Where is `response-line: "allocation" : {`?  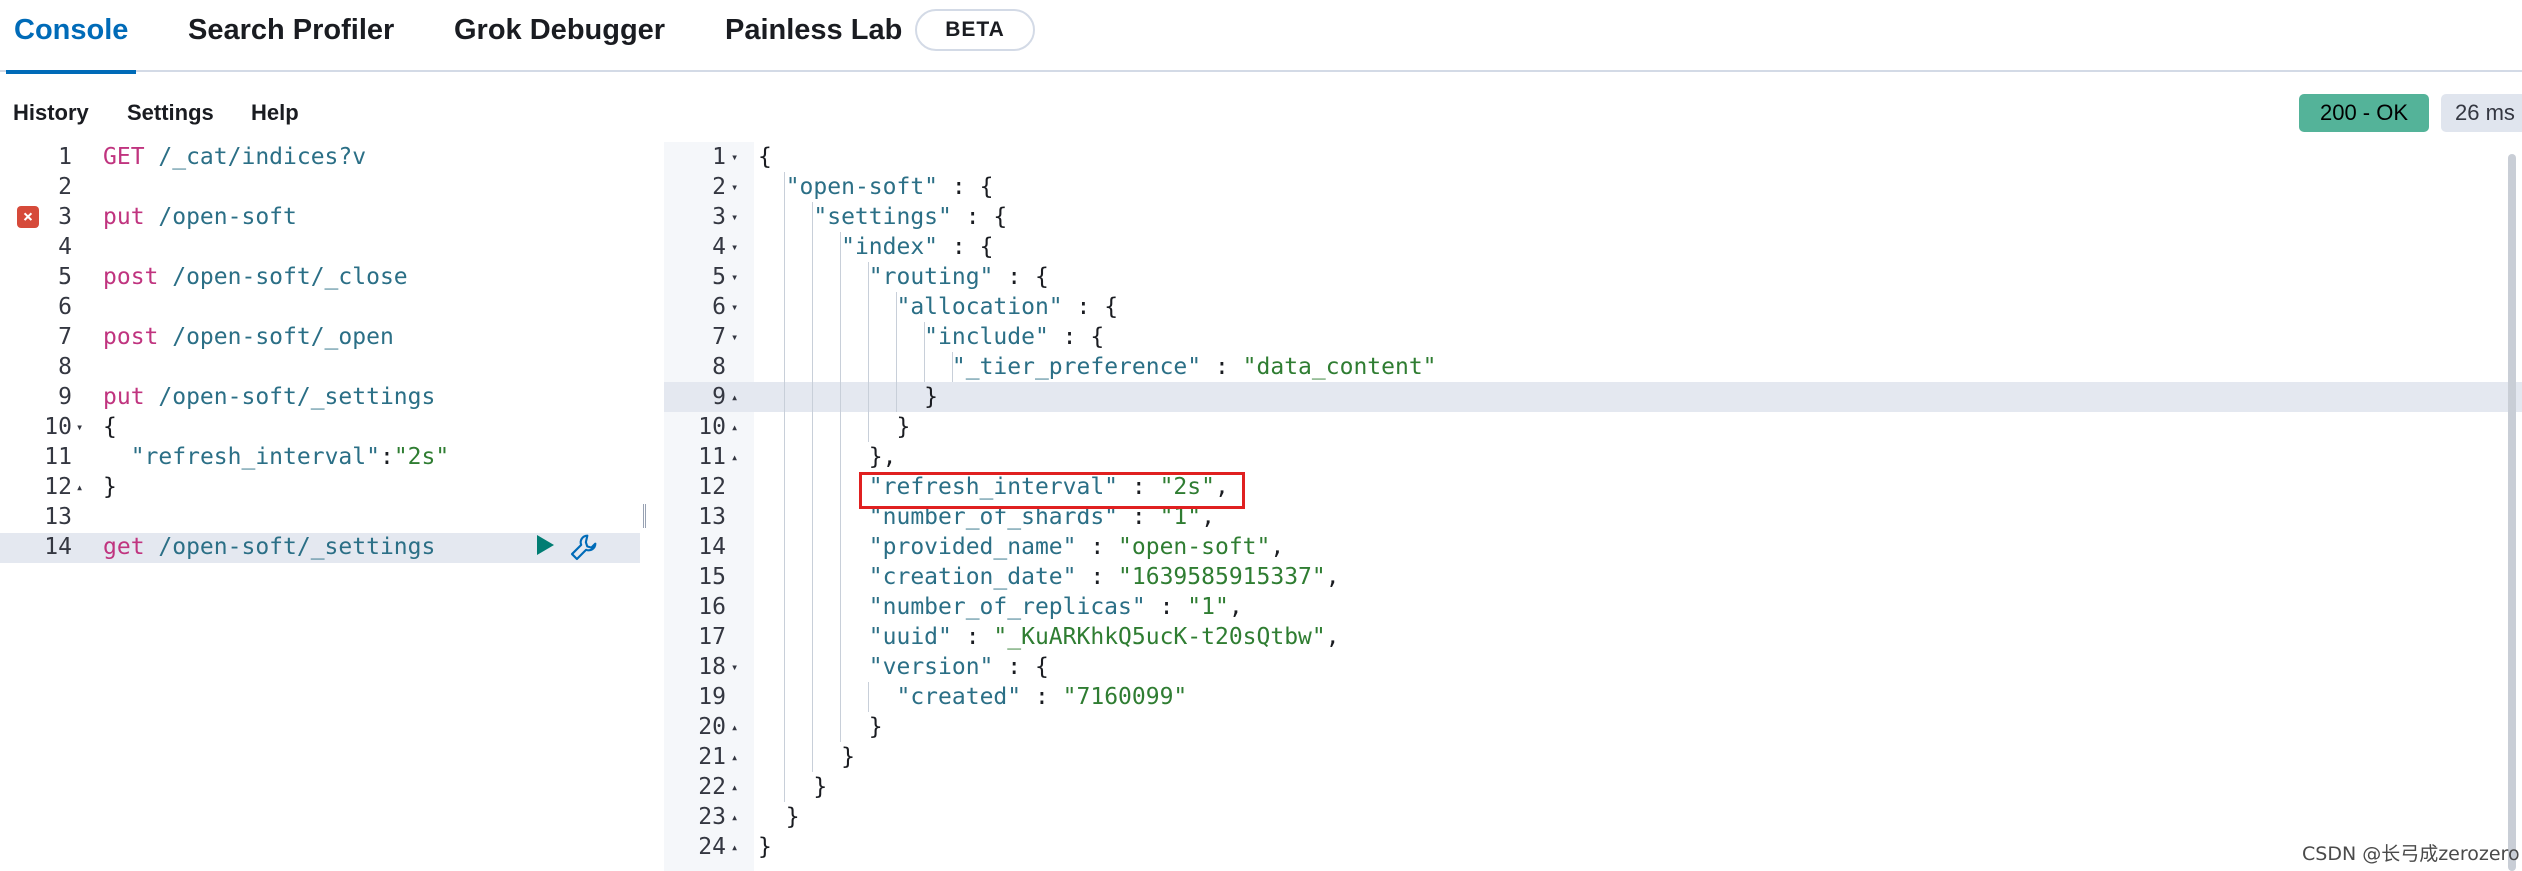 response-line: "allocation" : { is located at coordinates (1007, 307).